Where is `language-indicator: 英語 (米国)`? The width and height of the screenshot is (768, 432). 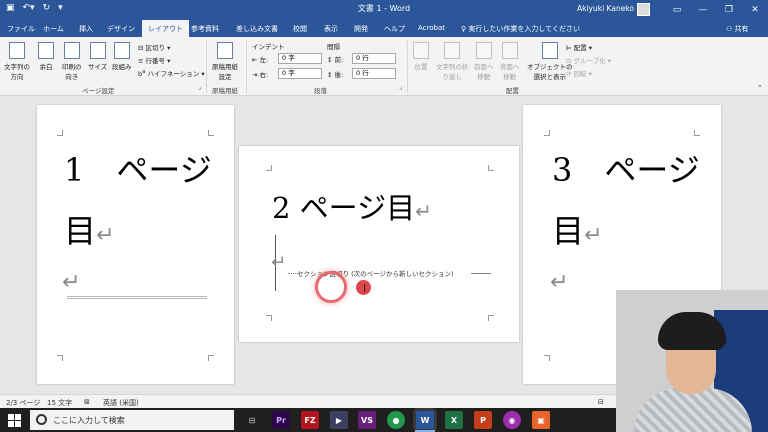
language-indicator: 英語 (米国) is located at coordinates (121, 403).